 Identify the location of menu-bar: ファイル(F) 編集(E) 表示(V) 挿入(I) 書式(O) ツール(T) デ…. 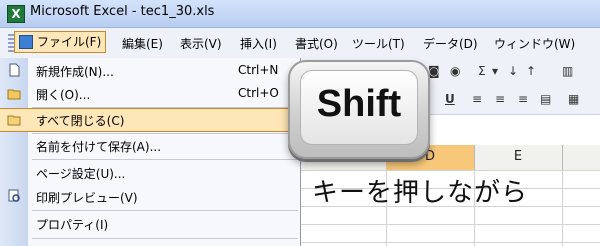
(300, 43).